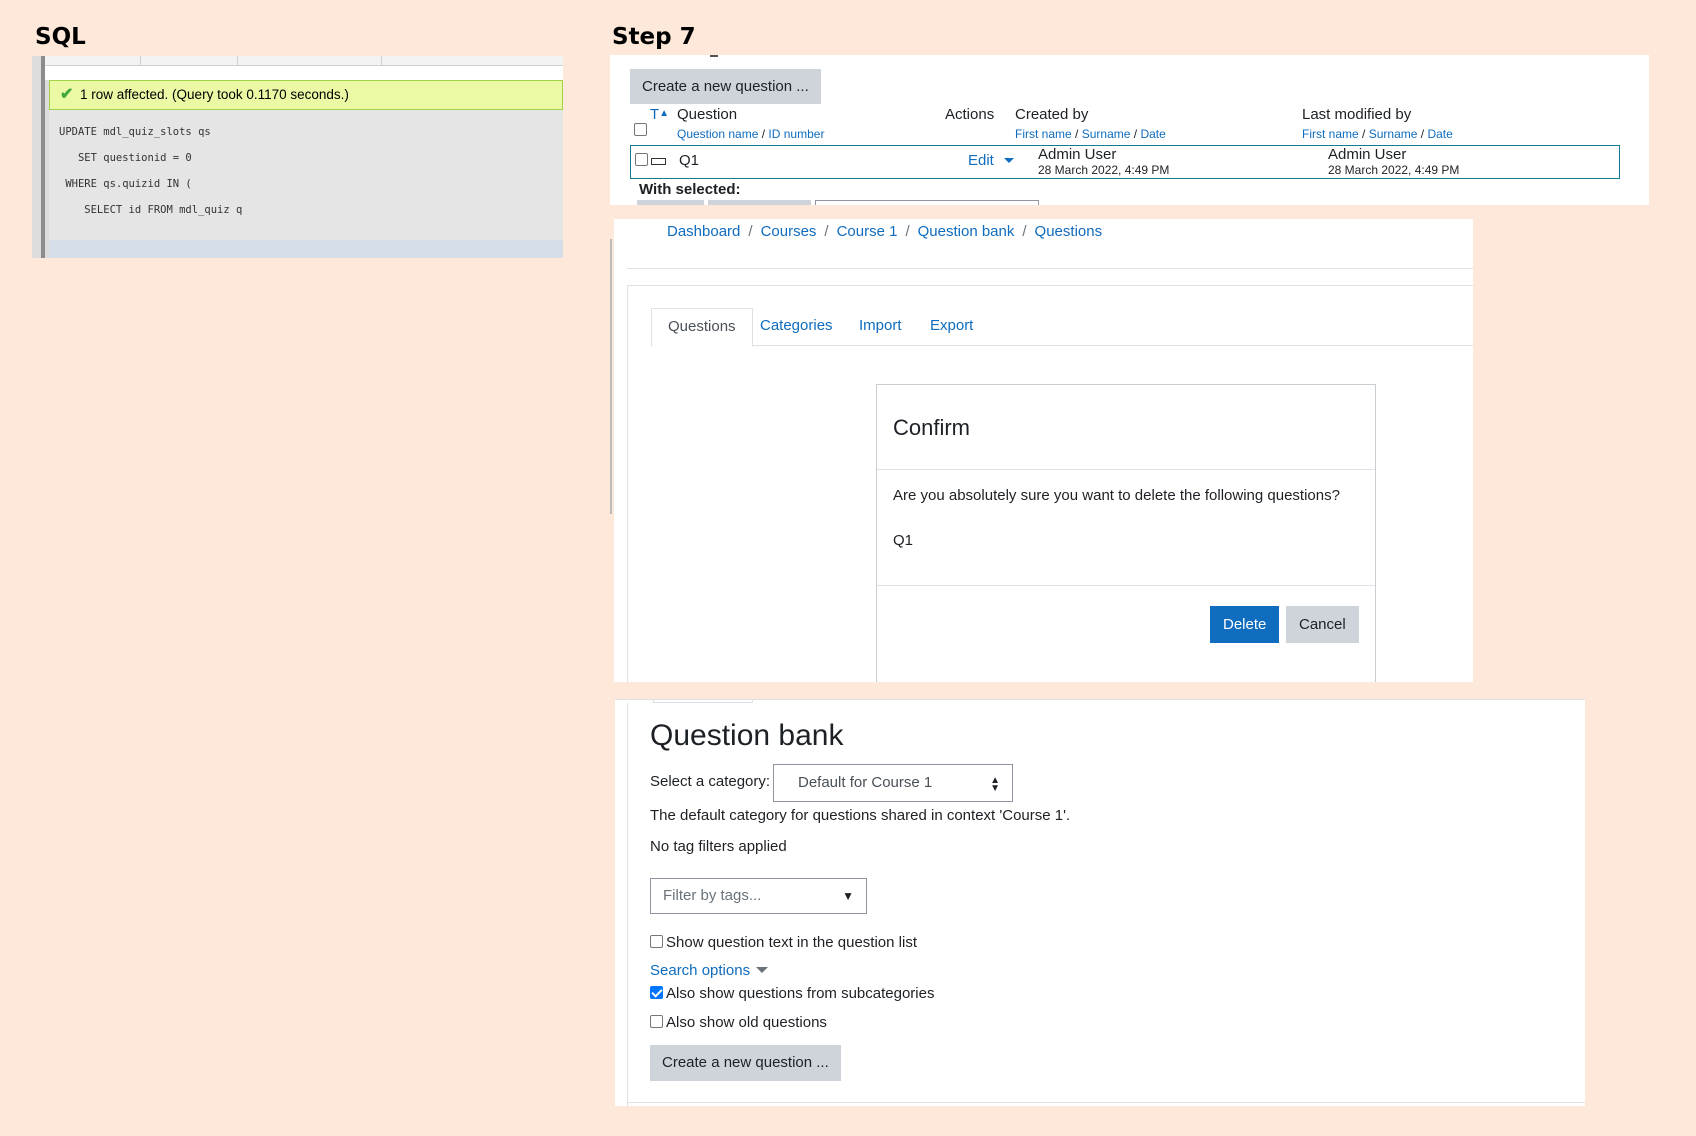 The image size is (1696, 1136). I want to click on step-heading: Step 7, so click(654, 37).